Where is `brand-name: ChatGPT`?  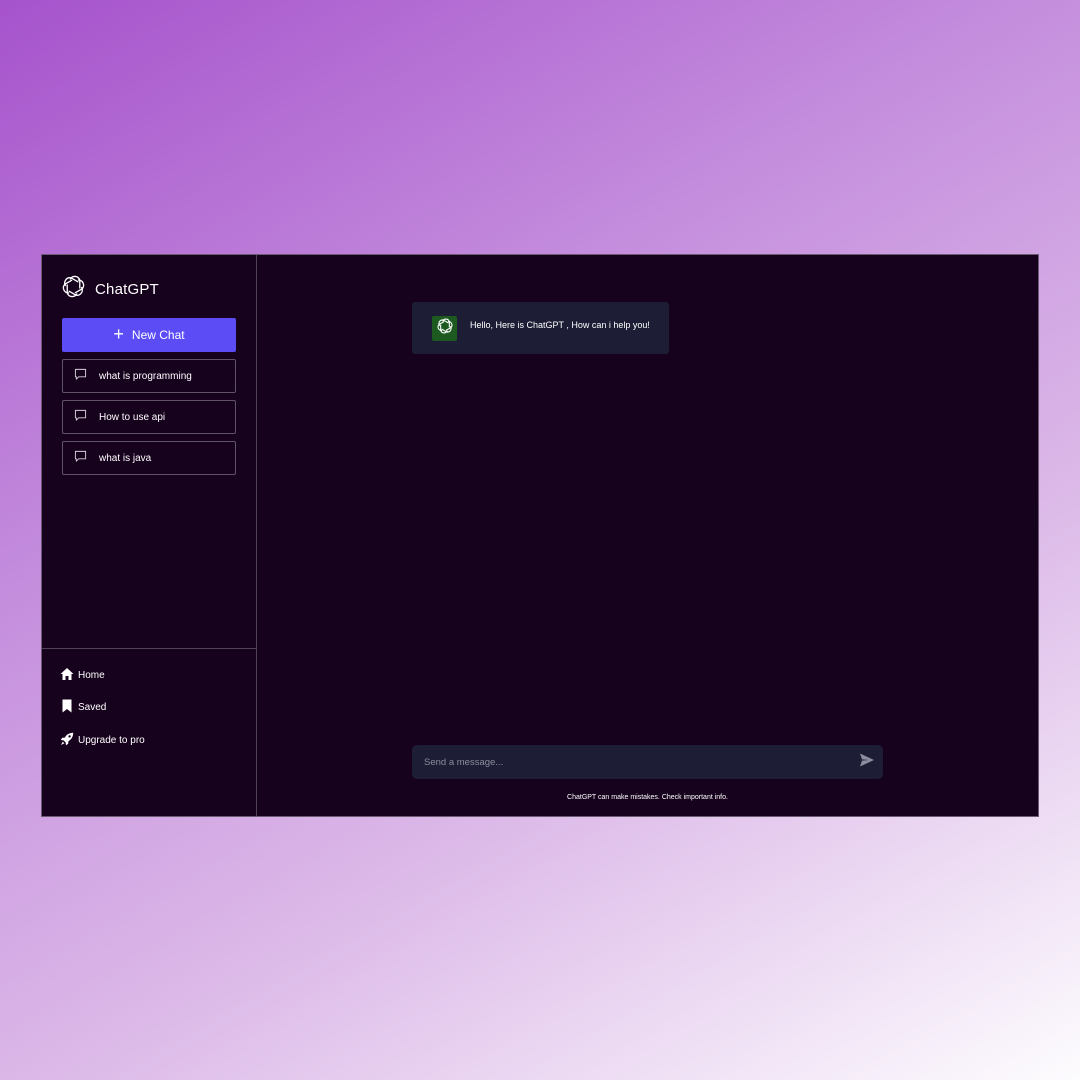
brand-name: ChatGPT is located at coordinates (127, 289).